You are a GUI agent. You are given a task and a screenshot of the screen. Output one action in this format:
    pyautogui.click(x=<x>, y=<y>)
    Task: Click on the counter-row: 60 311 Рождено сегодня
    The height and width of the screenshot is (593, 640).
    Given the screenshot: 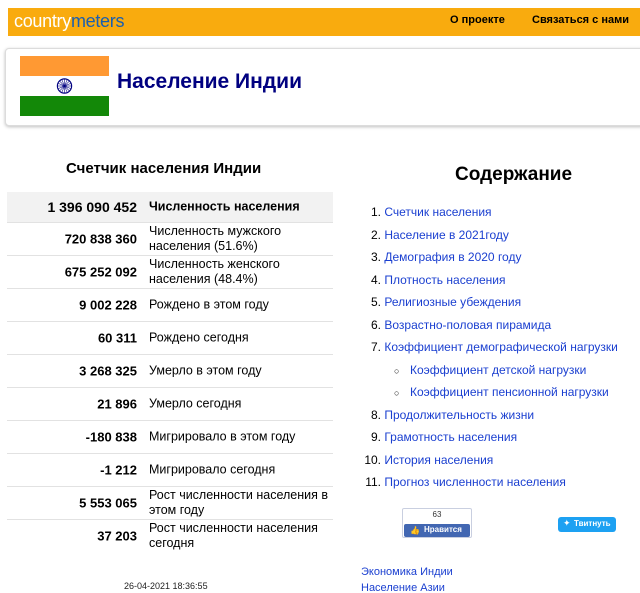 What is the action you would take?
    pyautogui.click(x=170, y=337)
    